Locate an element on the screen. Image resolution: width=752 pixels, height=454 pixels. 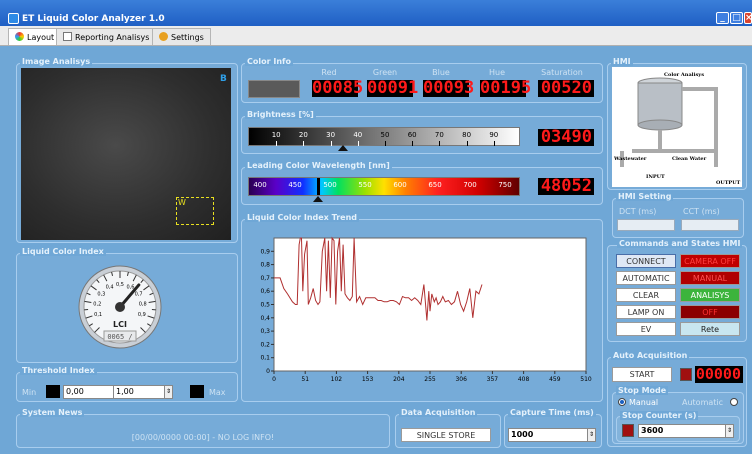
blue-value: 00093 is located at coordinates (449, 88).